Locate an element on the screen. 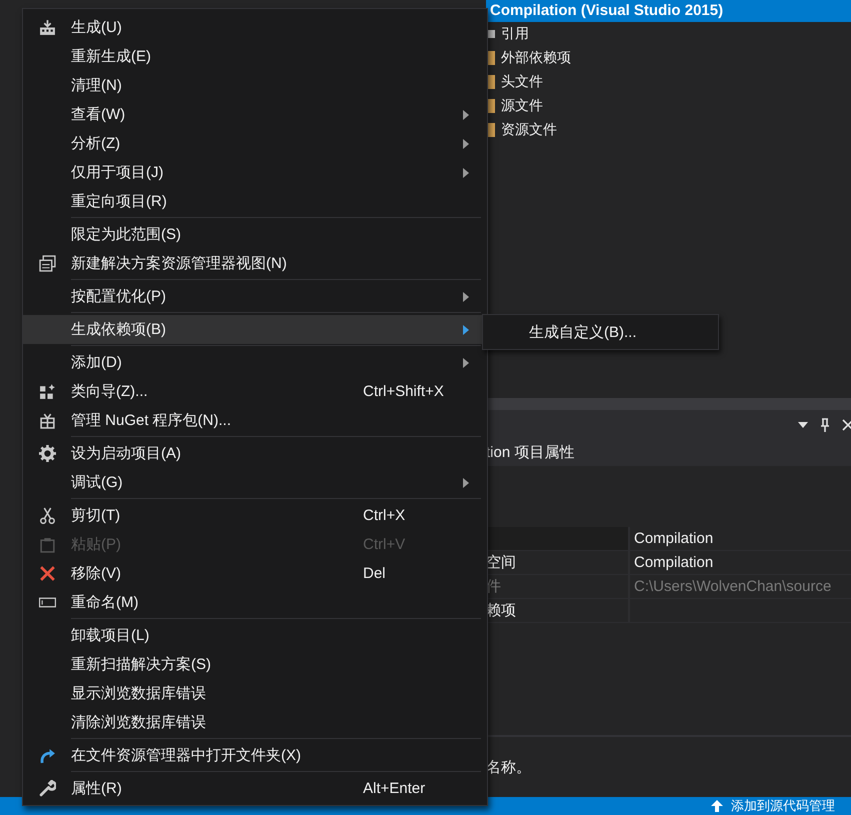 The image size is (851, 815). dropdown-icon is located at coordinates (803, 425).